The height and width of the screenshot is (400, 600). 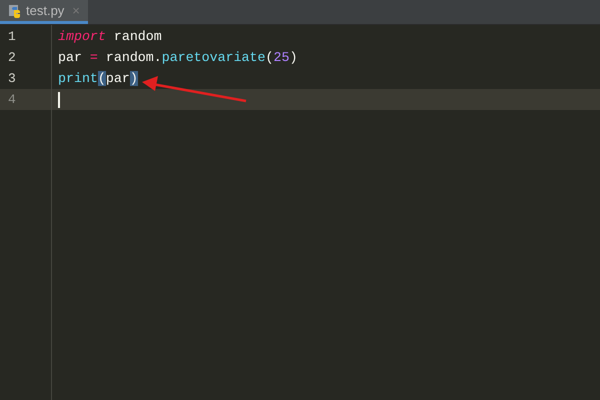 I want to click on line-number: 1, so click(x=12, y=36).